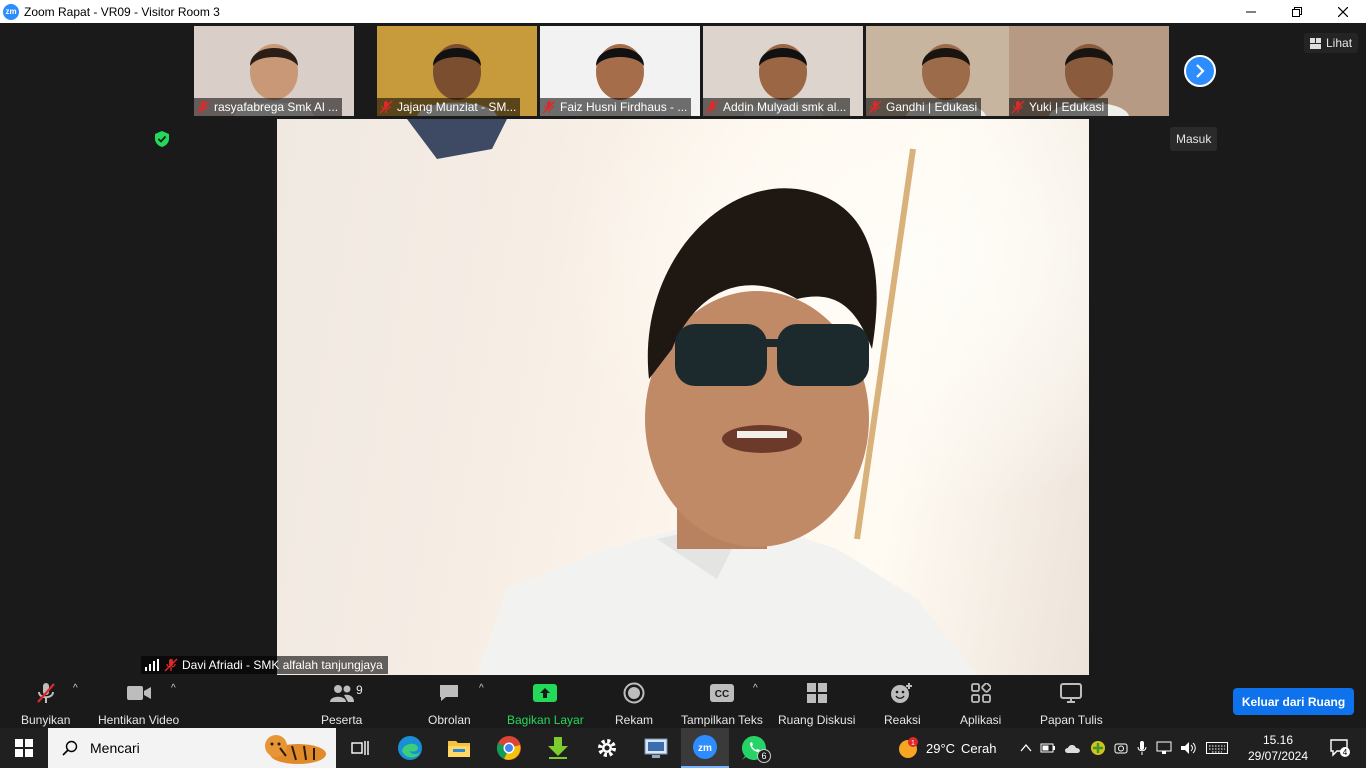 The height and width of the screenshot is (768, 1366). What do you see at coordinates (449, 720) in the screenshot?
I see `chat-label: Obrolan` at bounding box center [449, 720].